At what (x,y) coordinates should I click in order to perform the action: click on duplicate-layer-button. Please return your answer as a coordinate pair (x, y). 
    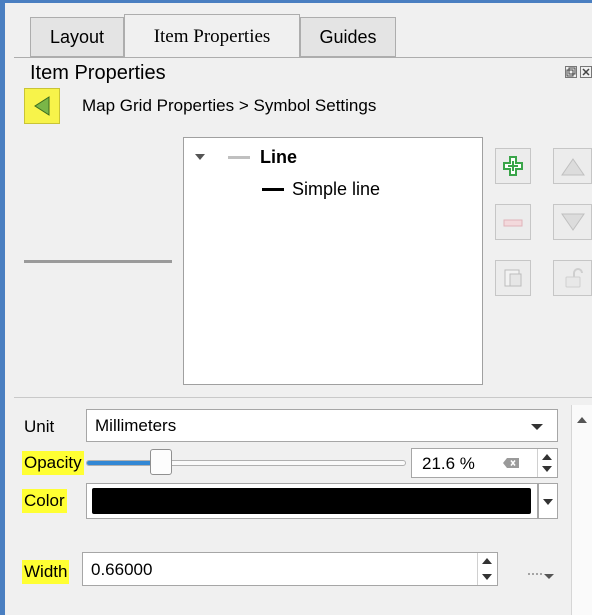
    Looking at the image, I should click on (513, 278).